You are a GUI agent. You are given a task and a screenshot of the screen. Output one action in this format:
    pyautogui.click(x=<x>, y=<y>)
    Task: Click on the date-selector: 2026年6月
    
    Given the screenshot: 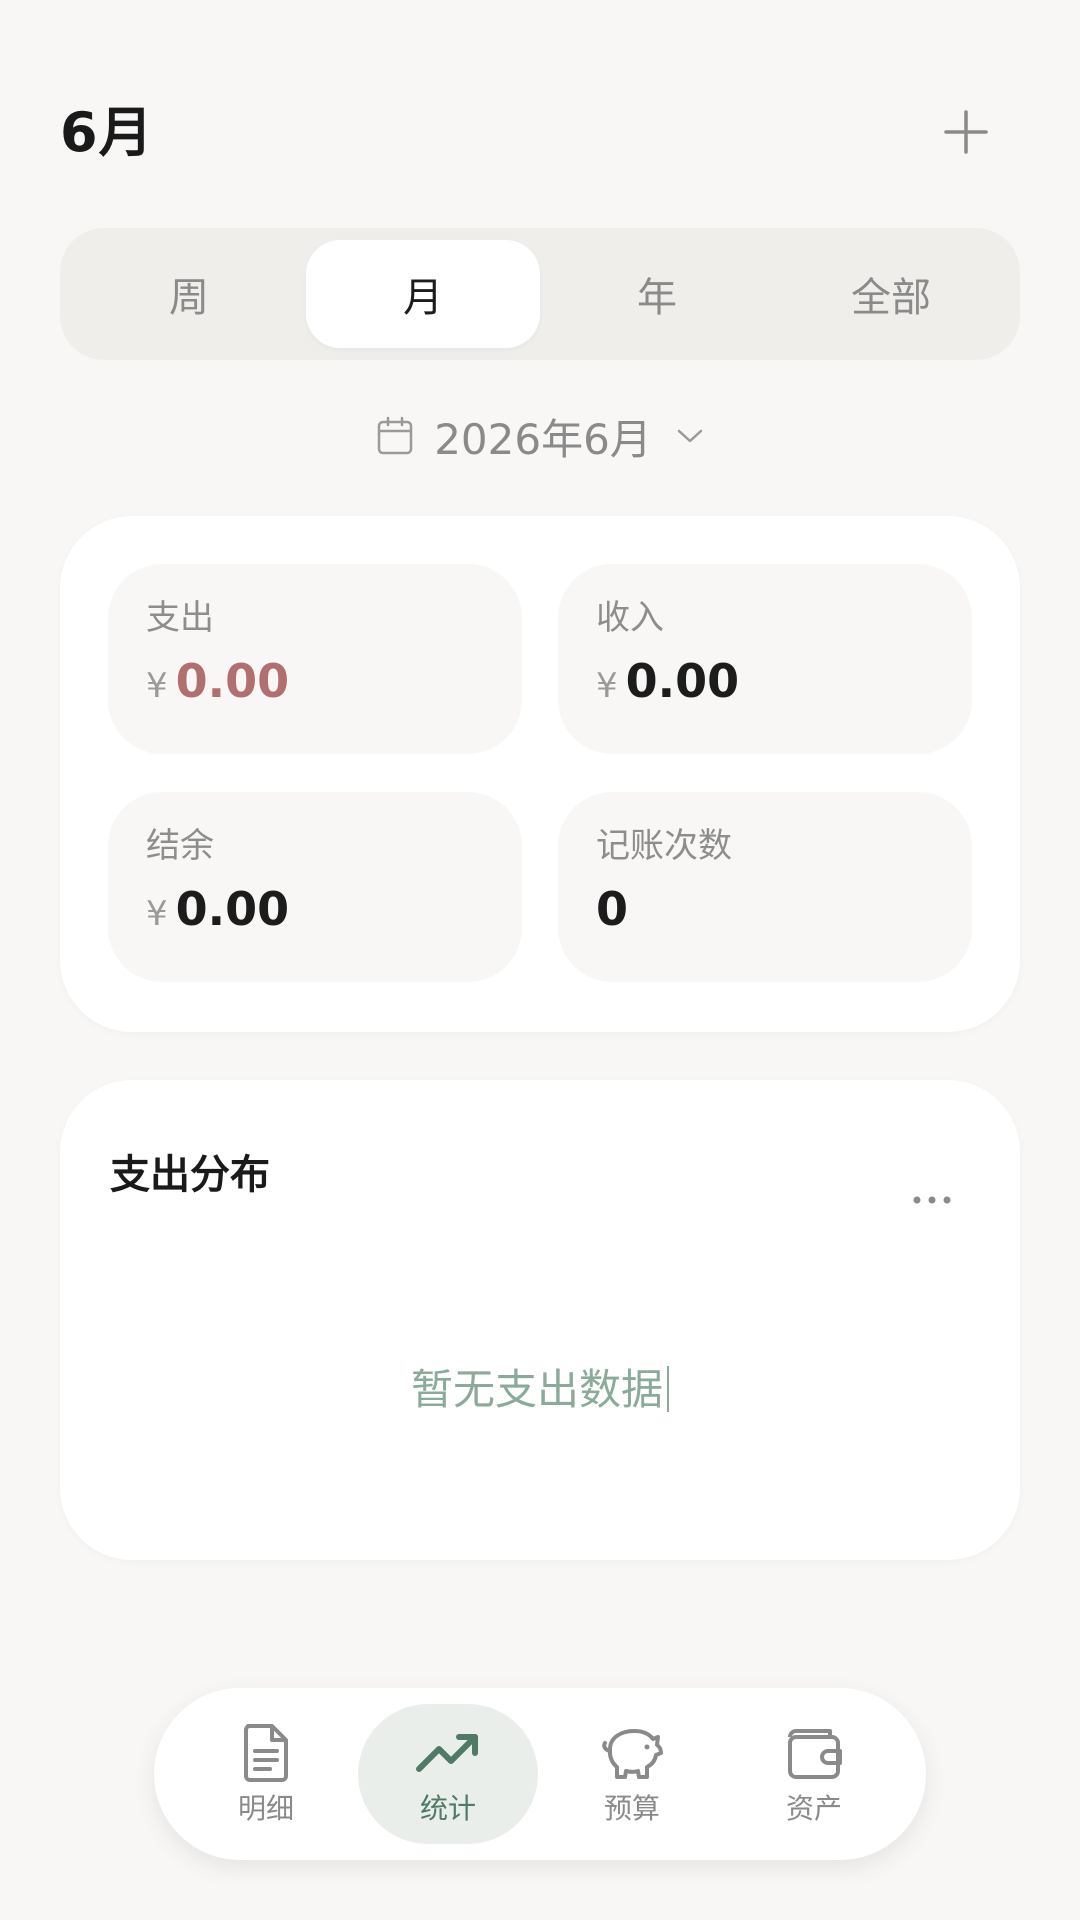 What is the action you would take?
    pyautogui.click(x=540, y=436)
    